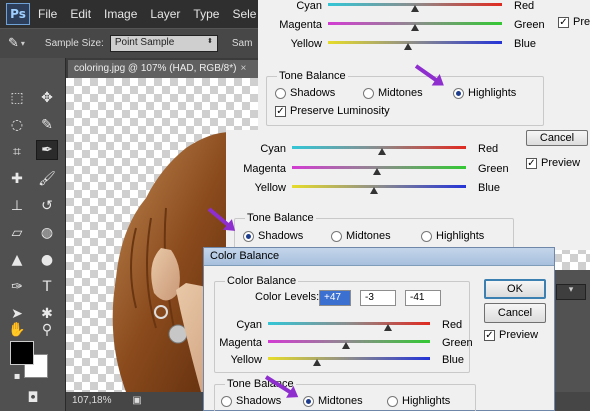 Image resolution: width=590 pixels, height=411 pixels. I want to click on tone-balance-group-front: Tone Balance Shadows Midtones Highlights, so click(345, 394).